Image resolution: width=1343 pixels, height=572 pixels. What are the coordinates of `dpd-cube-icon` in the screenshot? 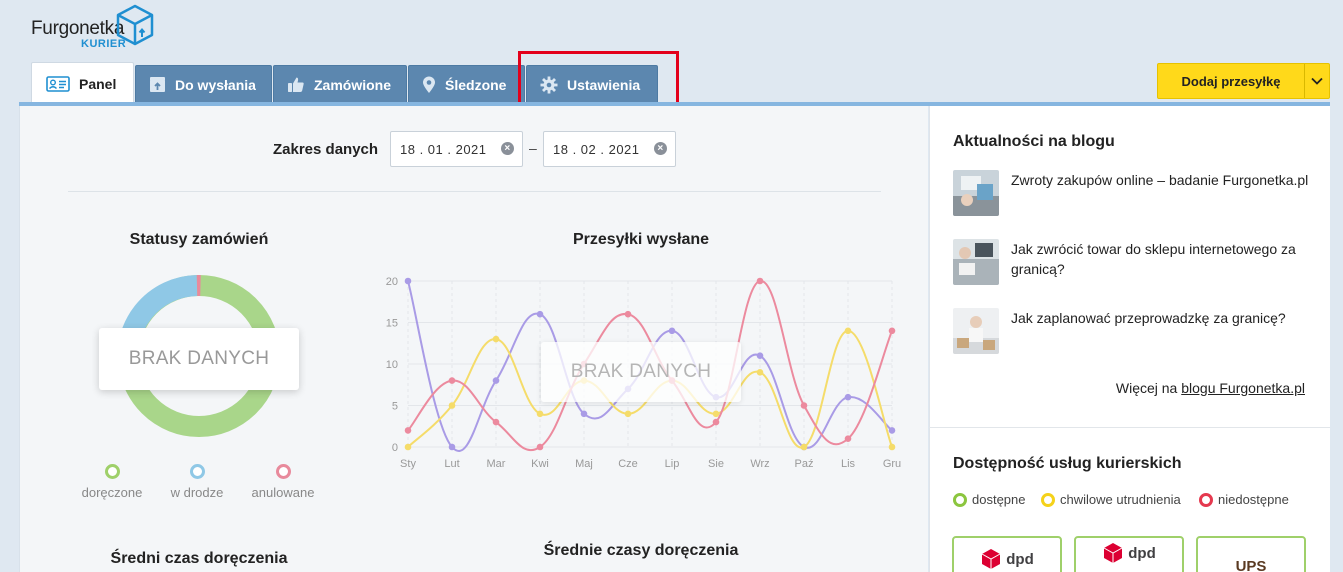 It's located at (991, 559).